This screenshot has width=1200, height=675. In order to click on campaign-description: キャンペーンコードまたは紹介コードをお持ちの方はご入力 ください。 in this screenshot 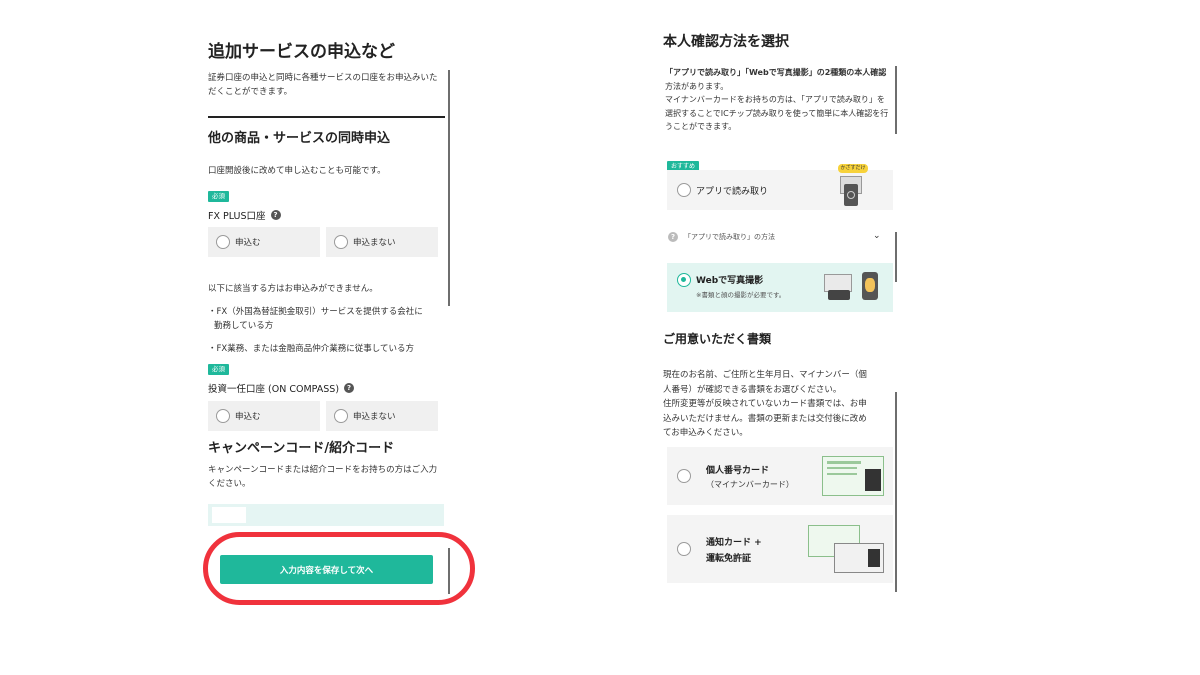, I will do `click(328, 477)`.